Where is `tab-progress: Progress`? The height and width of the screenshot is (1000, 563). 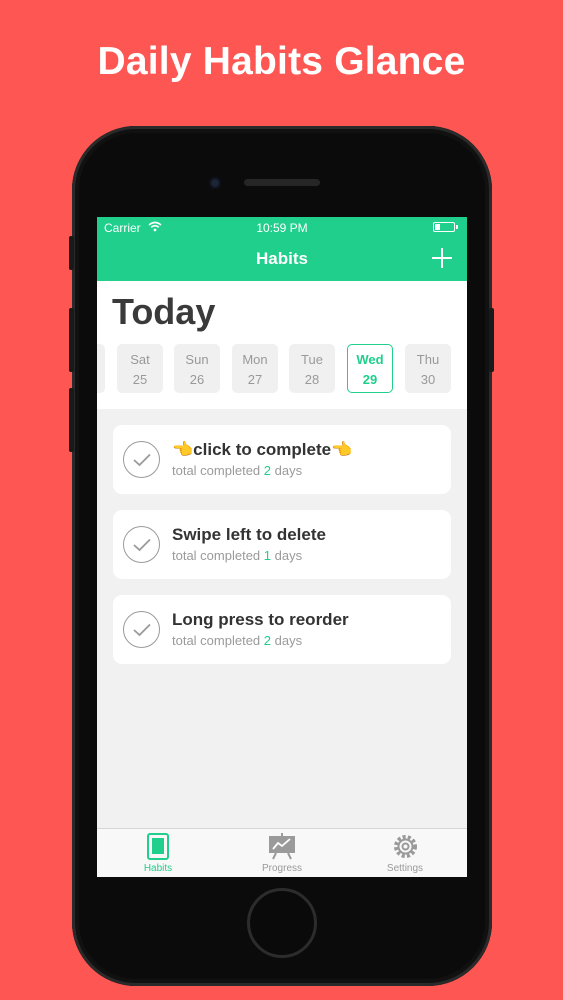 tab-progress: Progress is located at coordinates (282, 853).